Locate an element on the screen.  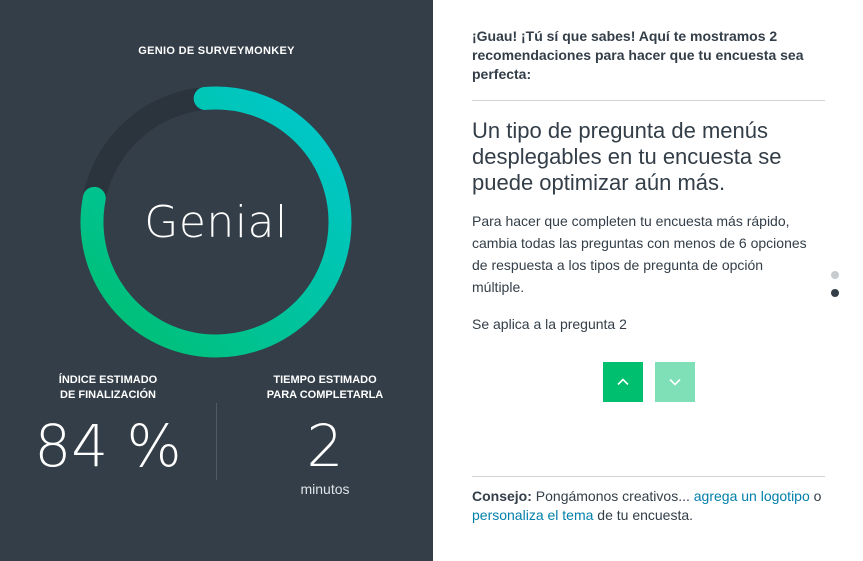
add-logo-link: agrega un logotipo is located at coordinates (752, 496).